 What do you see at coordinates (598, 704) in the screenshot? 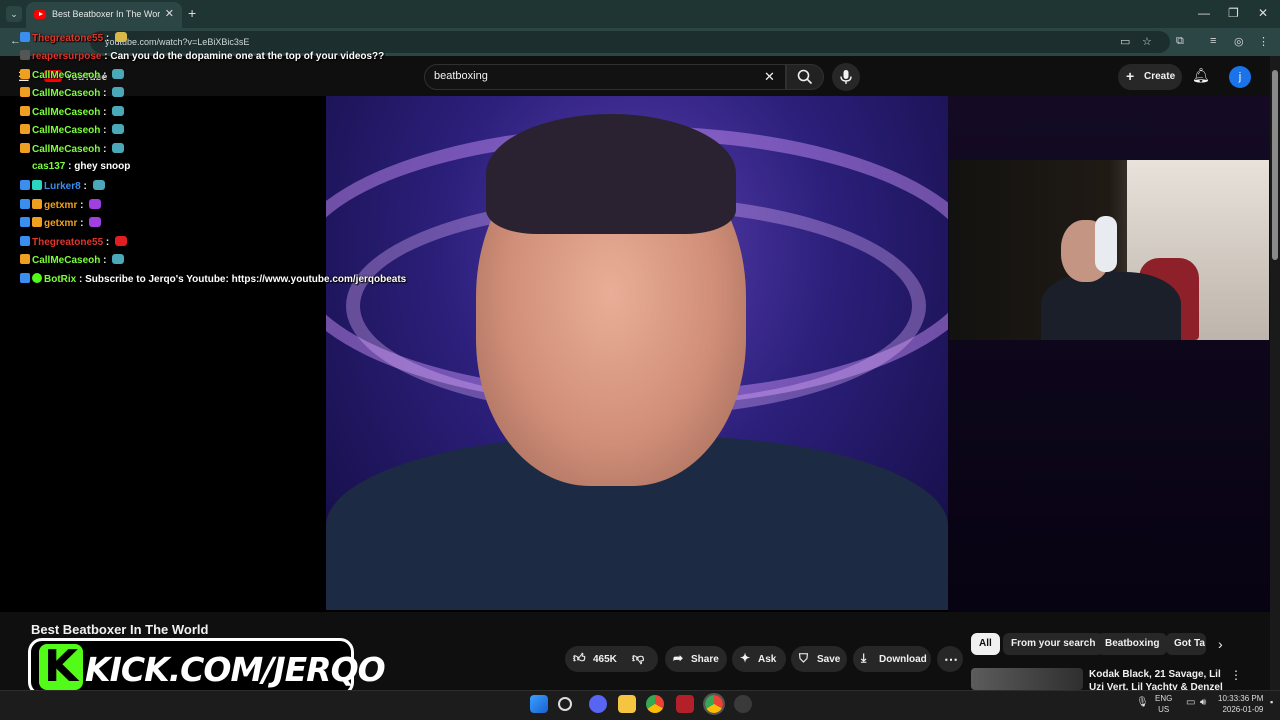
I see `discord-icon` at bounding box center [598, 704].